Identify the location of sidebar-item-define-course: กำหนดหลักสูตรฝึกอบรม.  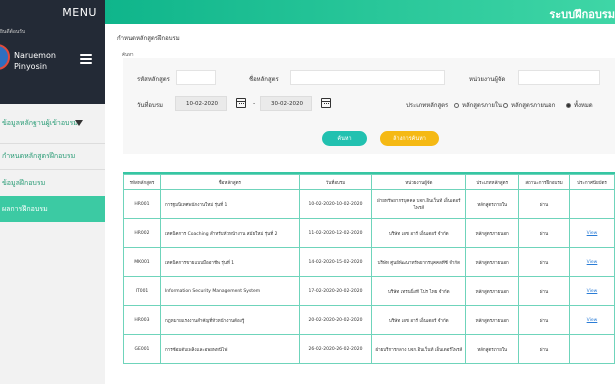
(52, 157).